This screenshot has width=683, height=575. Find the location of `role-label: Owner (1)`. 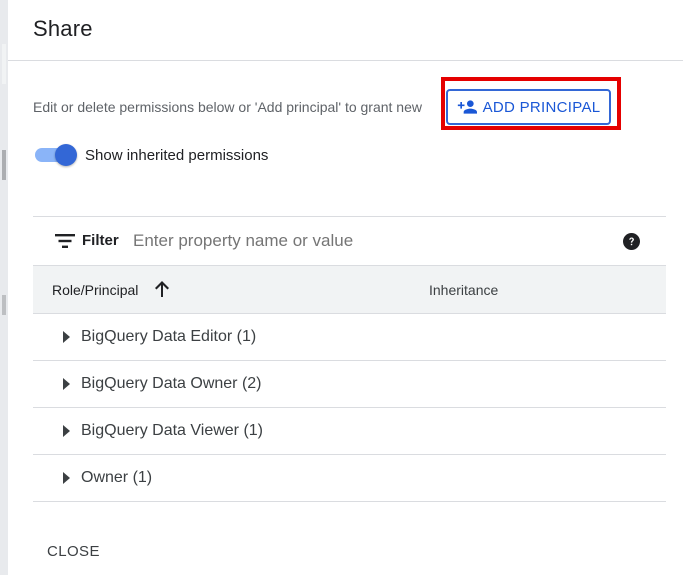

role-label: Owner (1) is located at coordinates (117, 477).